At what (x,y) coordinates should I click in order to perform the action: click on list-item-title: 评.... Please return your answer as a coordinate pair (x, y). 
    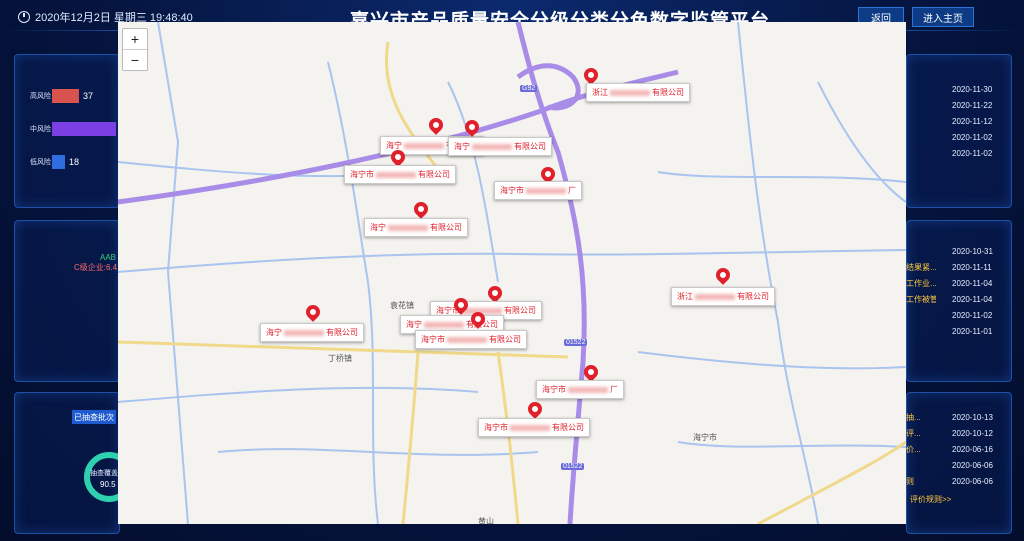
    Looking at the image, I should click on (921, 434).